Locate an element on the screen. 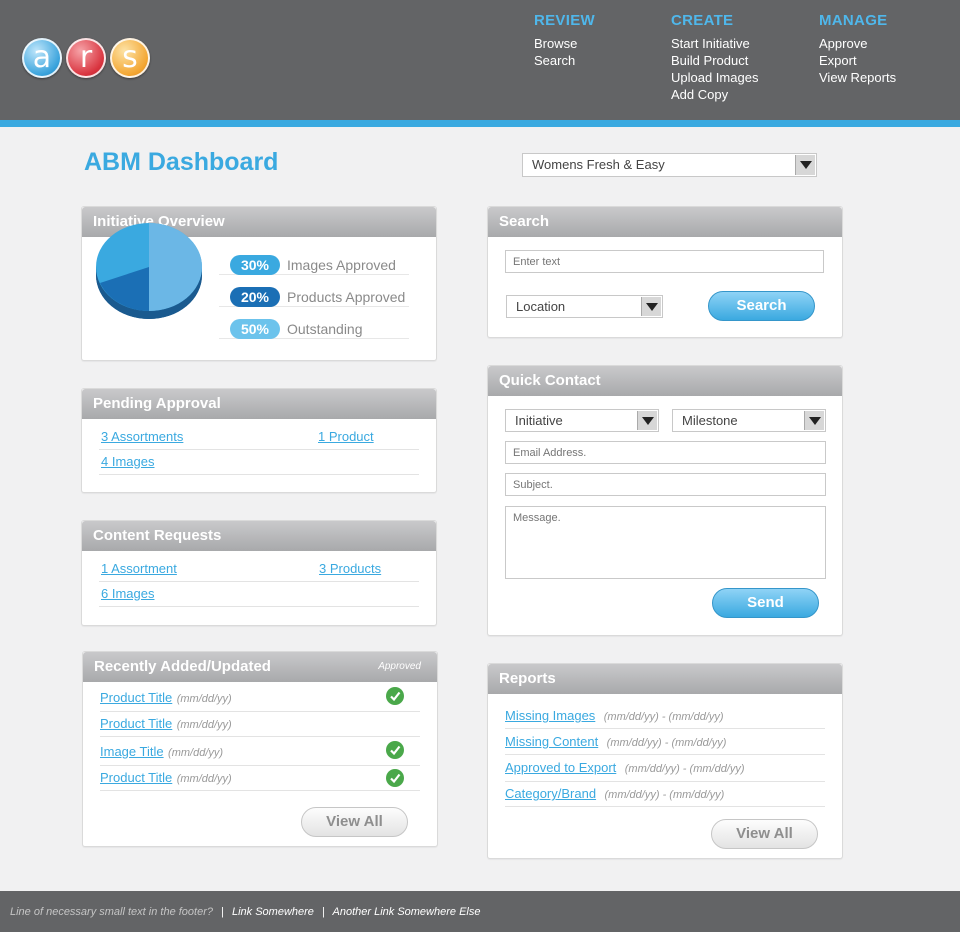 The image size is (960, 932). stat-pill: 50% is located at coordinates (255, 329).